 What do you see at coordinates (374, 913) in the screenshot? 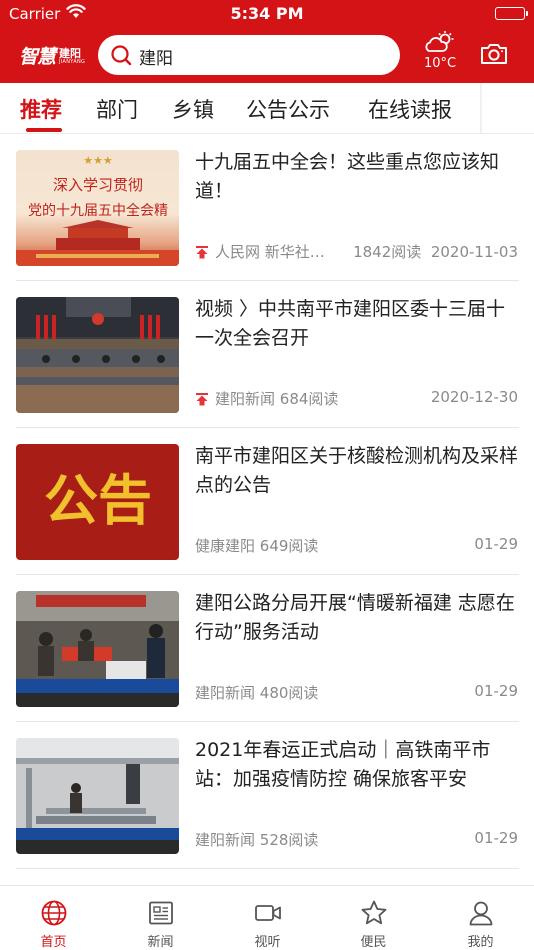
I see `star-icon` at bounding box center [374, 913].